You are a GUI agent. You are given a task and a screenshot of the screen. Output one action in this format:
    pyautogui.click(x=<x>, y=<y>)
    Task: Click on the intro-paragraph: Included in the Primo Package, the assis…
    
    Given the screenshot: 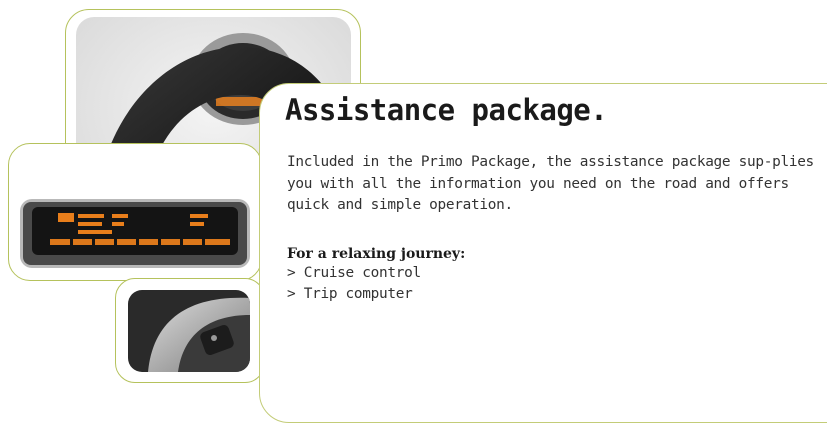 What is the action you would take?
    pyautogui.click(x=550, y=183)
    